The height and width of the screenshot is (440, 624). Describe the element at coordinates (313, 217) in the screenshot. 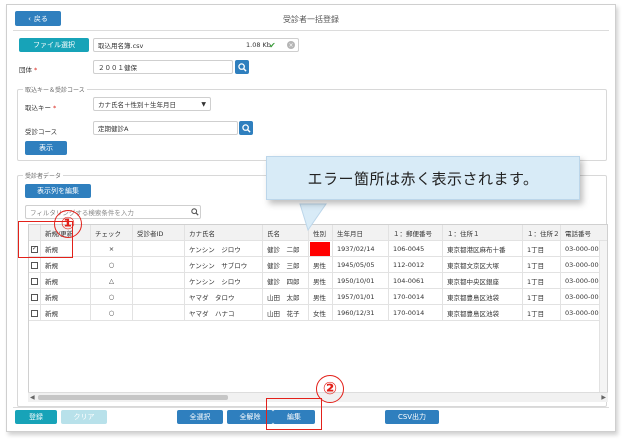

I see `callout-pointer` at that location.